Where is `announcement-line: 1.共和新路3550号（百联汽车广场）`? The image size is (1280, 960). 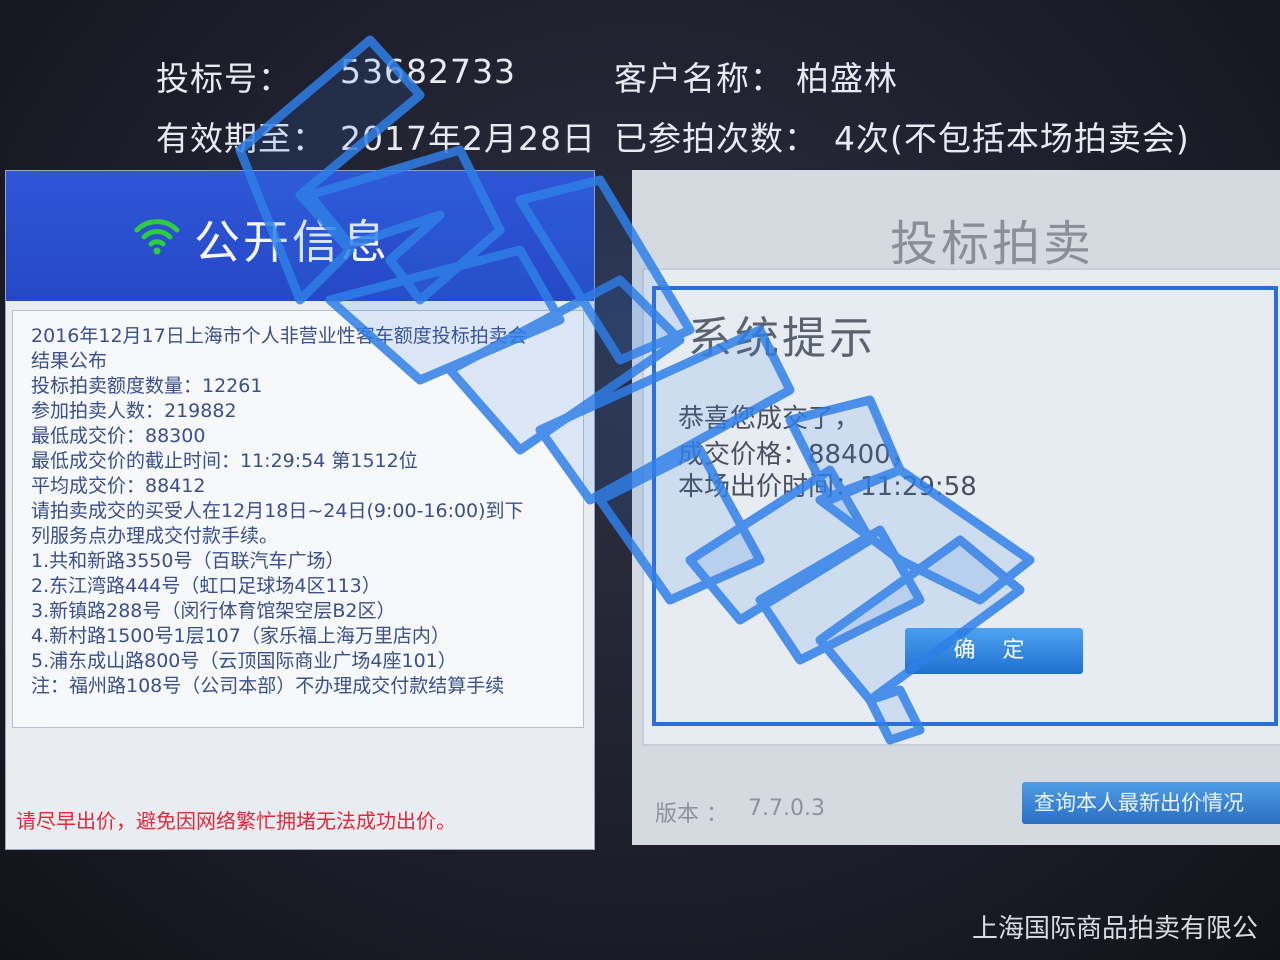 announcement-line: 1.共和新路3550号（百联汽车广场） is located at coordinates (188, 561).